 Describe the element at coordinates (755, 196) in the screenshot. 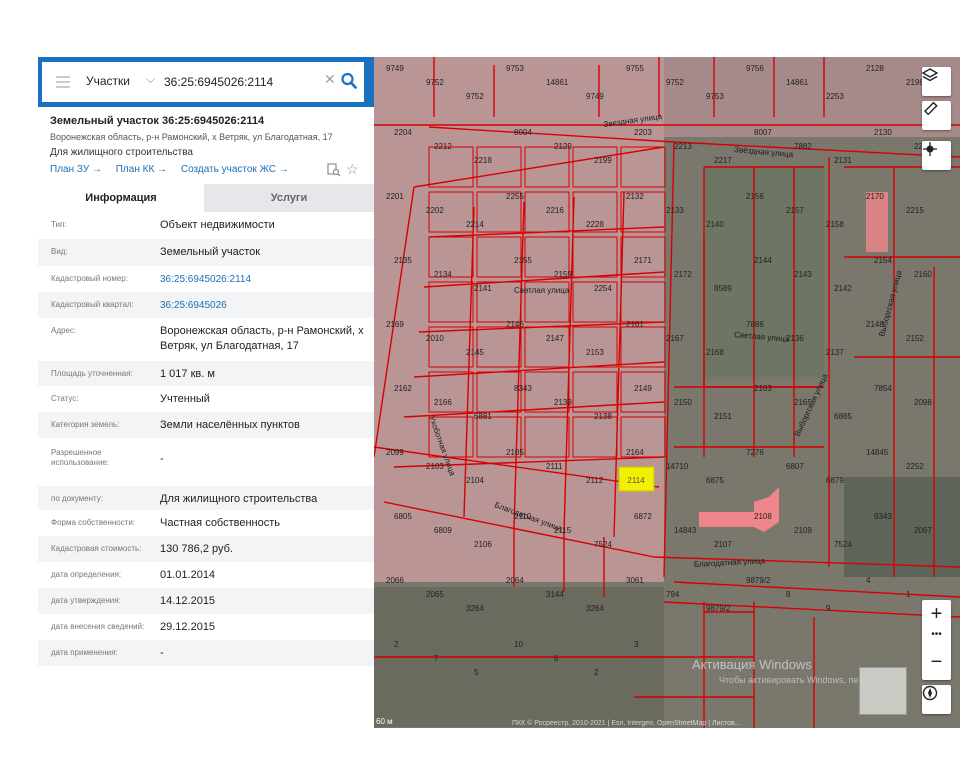

I see `parcel-number-label: 2156` at that location.